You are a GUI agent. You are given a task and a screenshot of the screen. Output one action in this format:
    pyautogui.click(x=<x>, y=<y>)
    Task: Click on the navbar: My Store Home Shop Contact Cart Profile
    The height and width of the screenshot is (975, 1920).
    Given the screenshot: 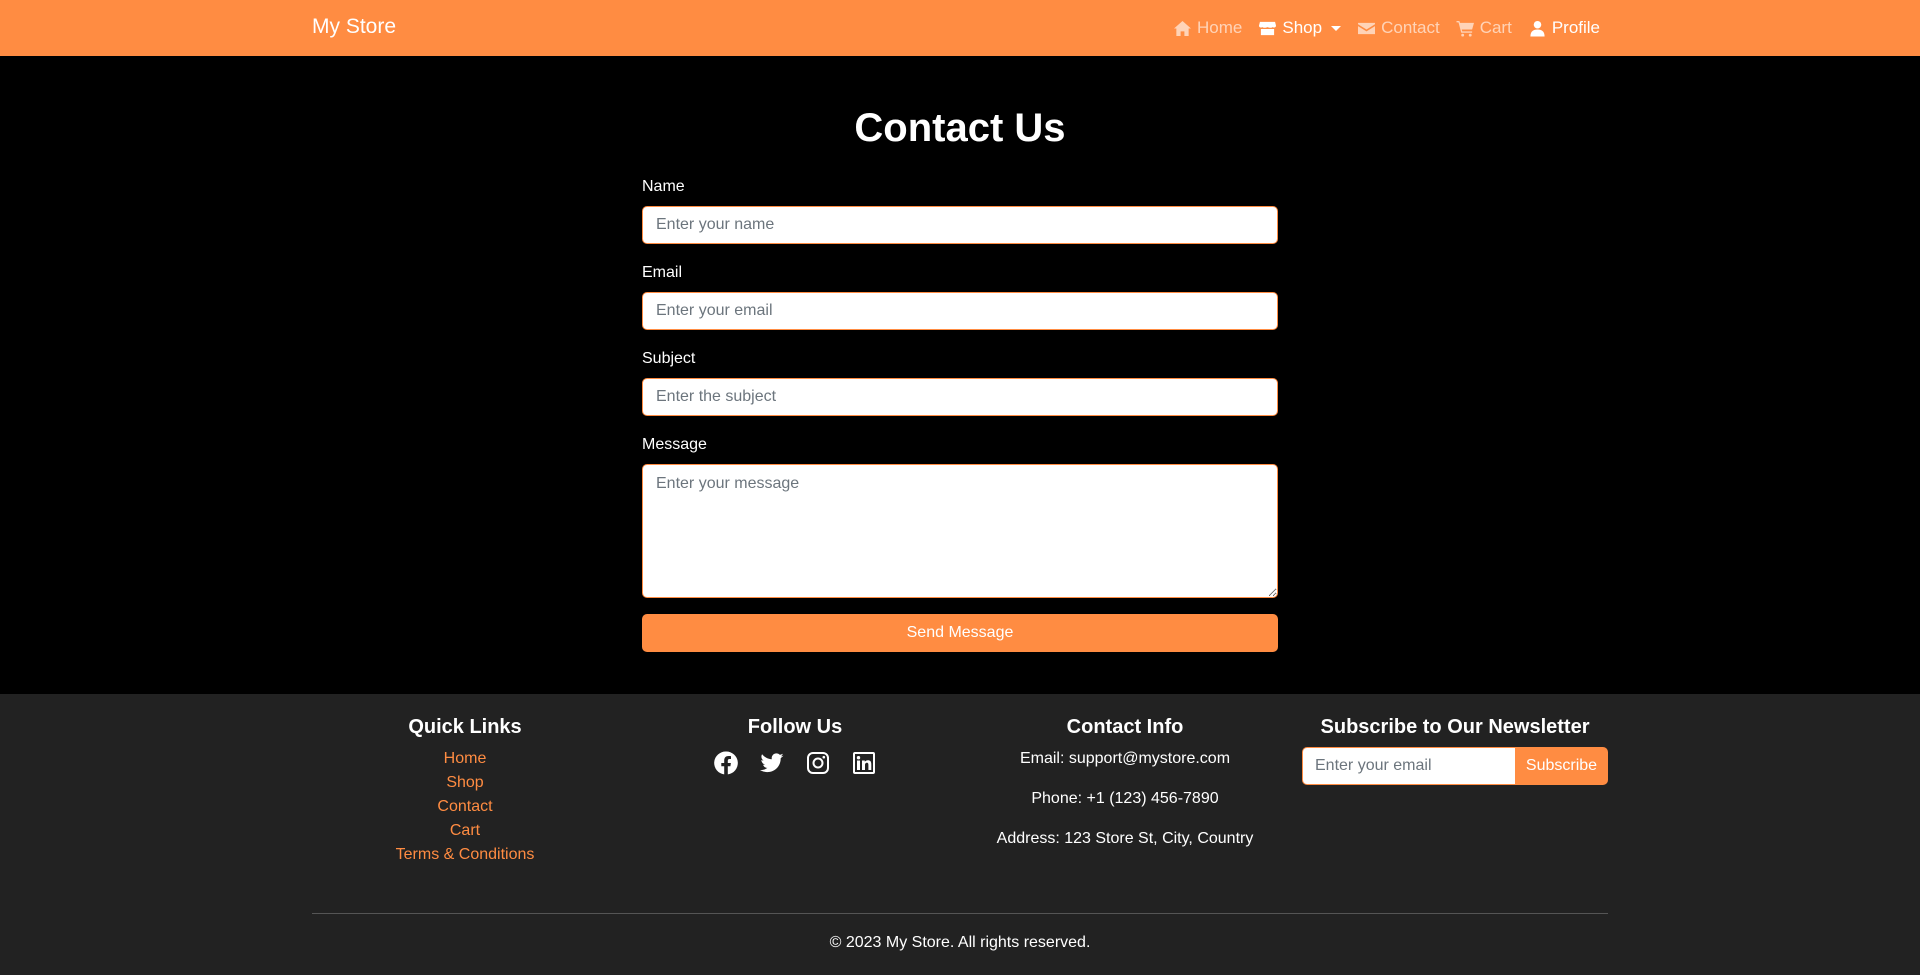 What is the action you would take?
    pyautogui.click(x=960, y=28)
    